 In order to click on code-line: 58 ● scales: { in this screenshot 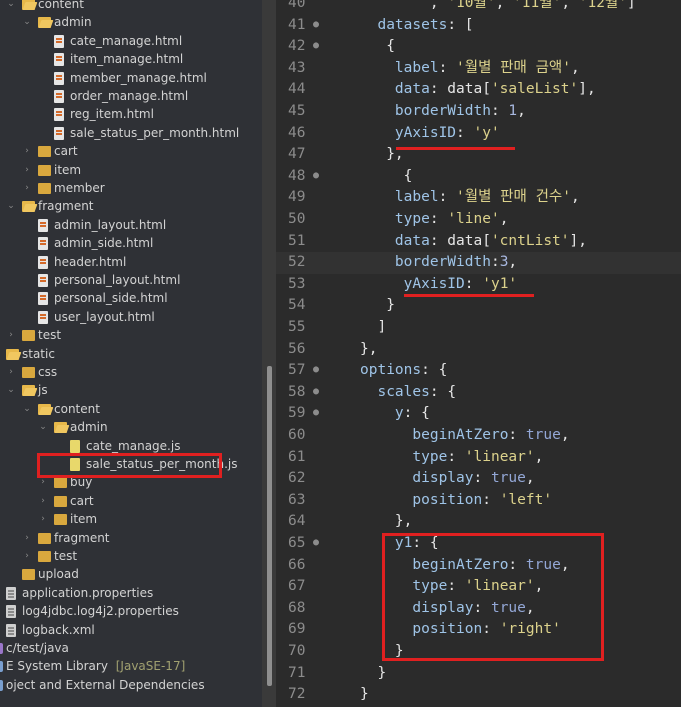, I will do `click(478, 393)`.